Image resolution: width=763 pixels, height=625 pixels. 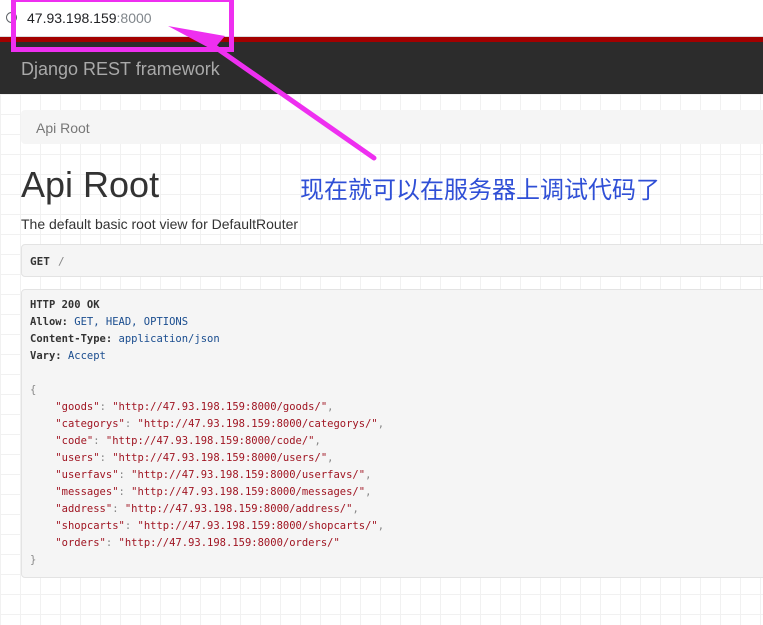 I want to click on page-title: Api Root, so click(x=90, y=184).